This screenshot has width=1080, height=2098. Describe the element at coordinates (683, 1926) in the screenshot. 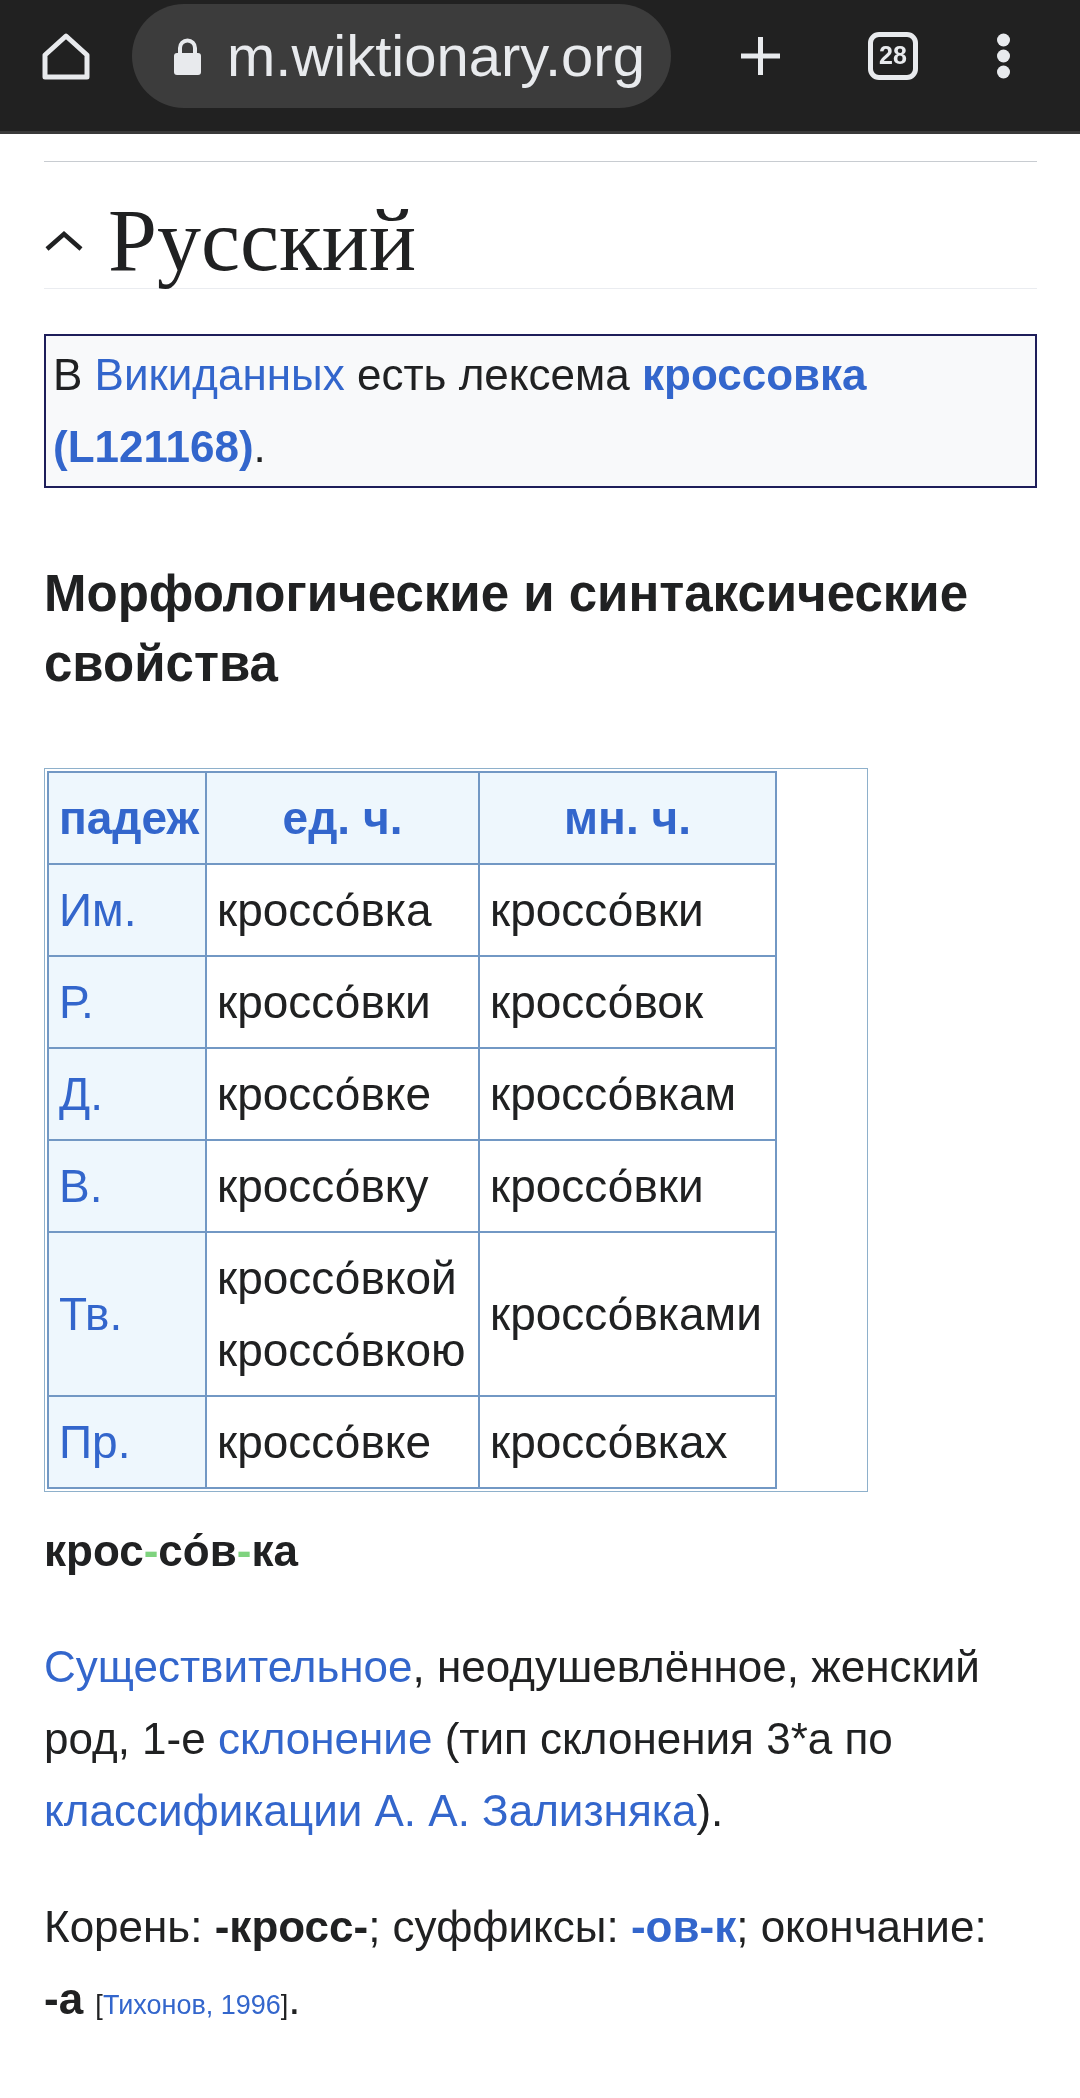

I see `inline-link: -ов-к` at that location.